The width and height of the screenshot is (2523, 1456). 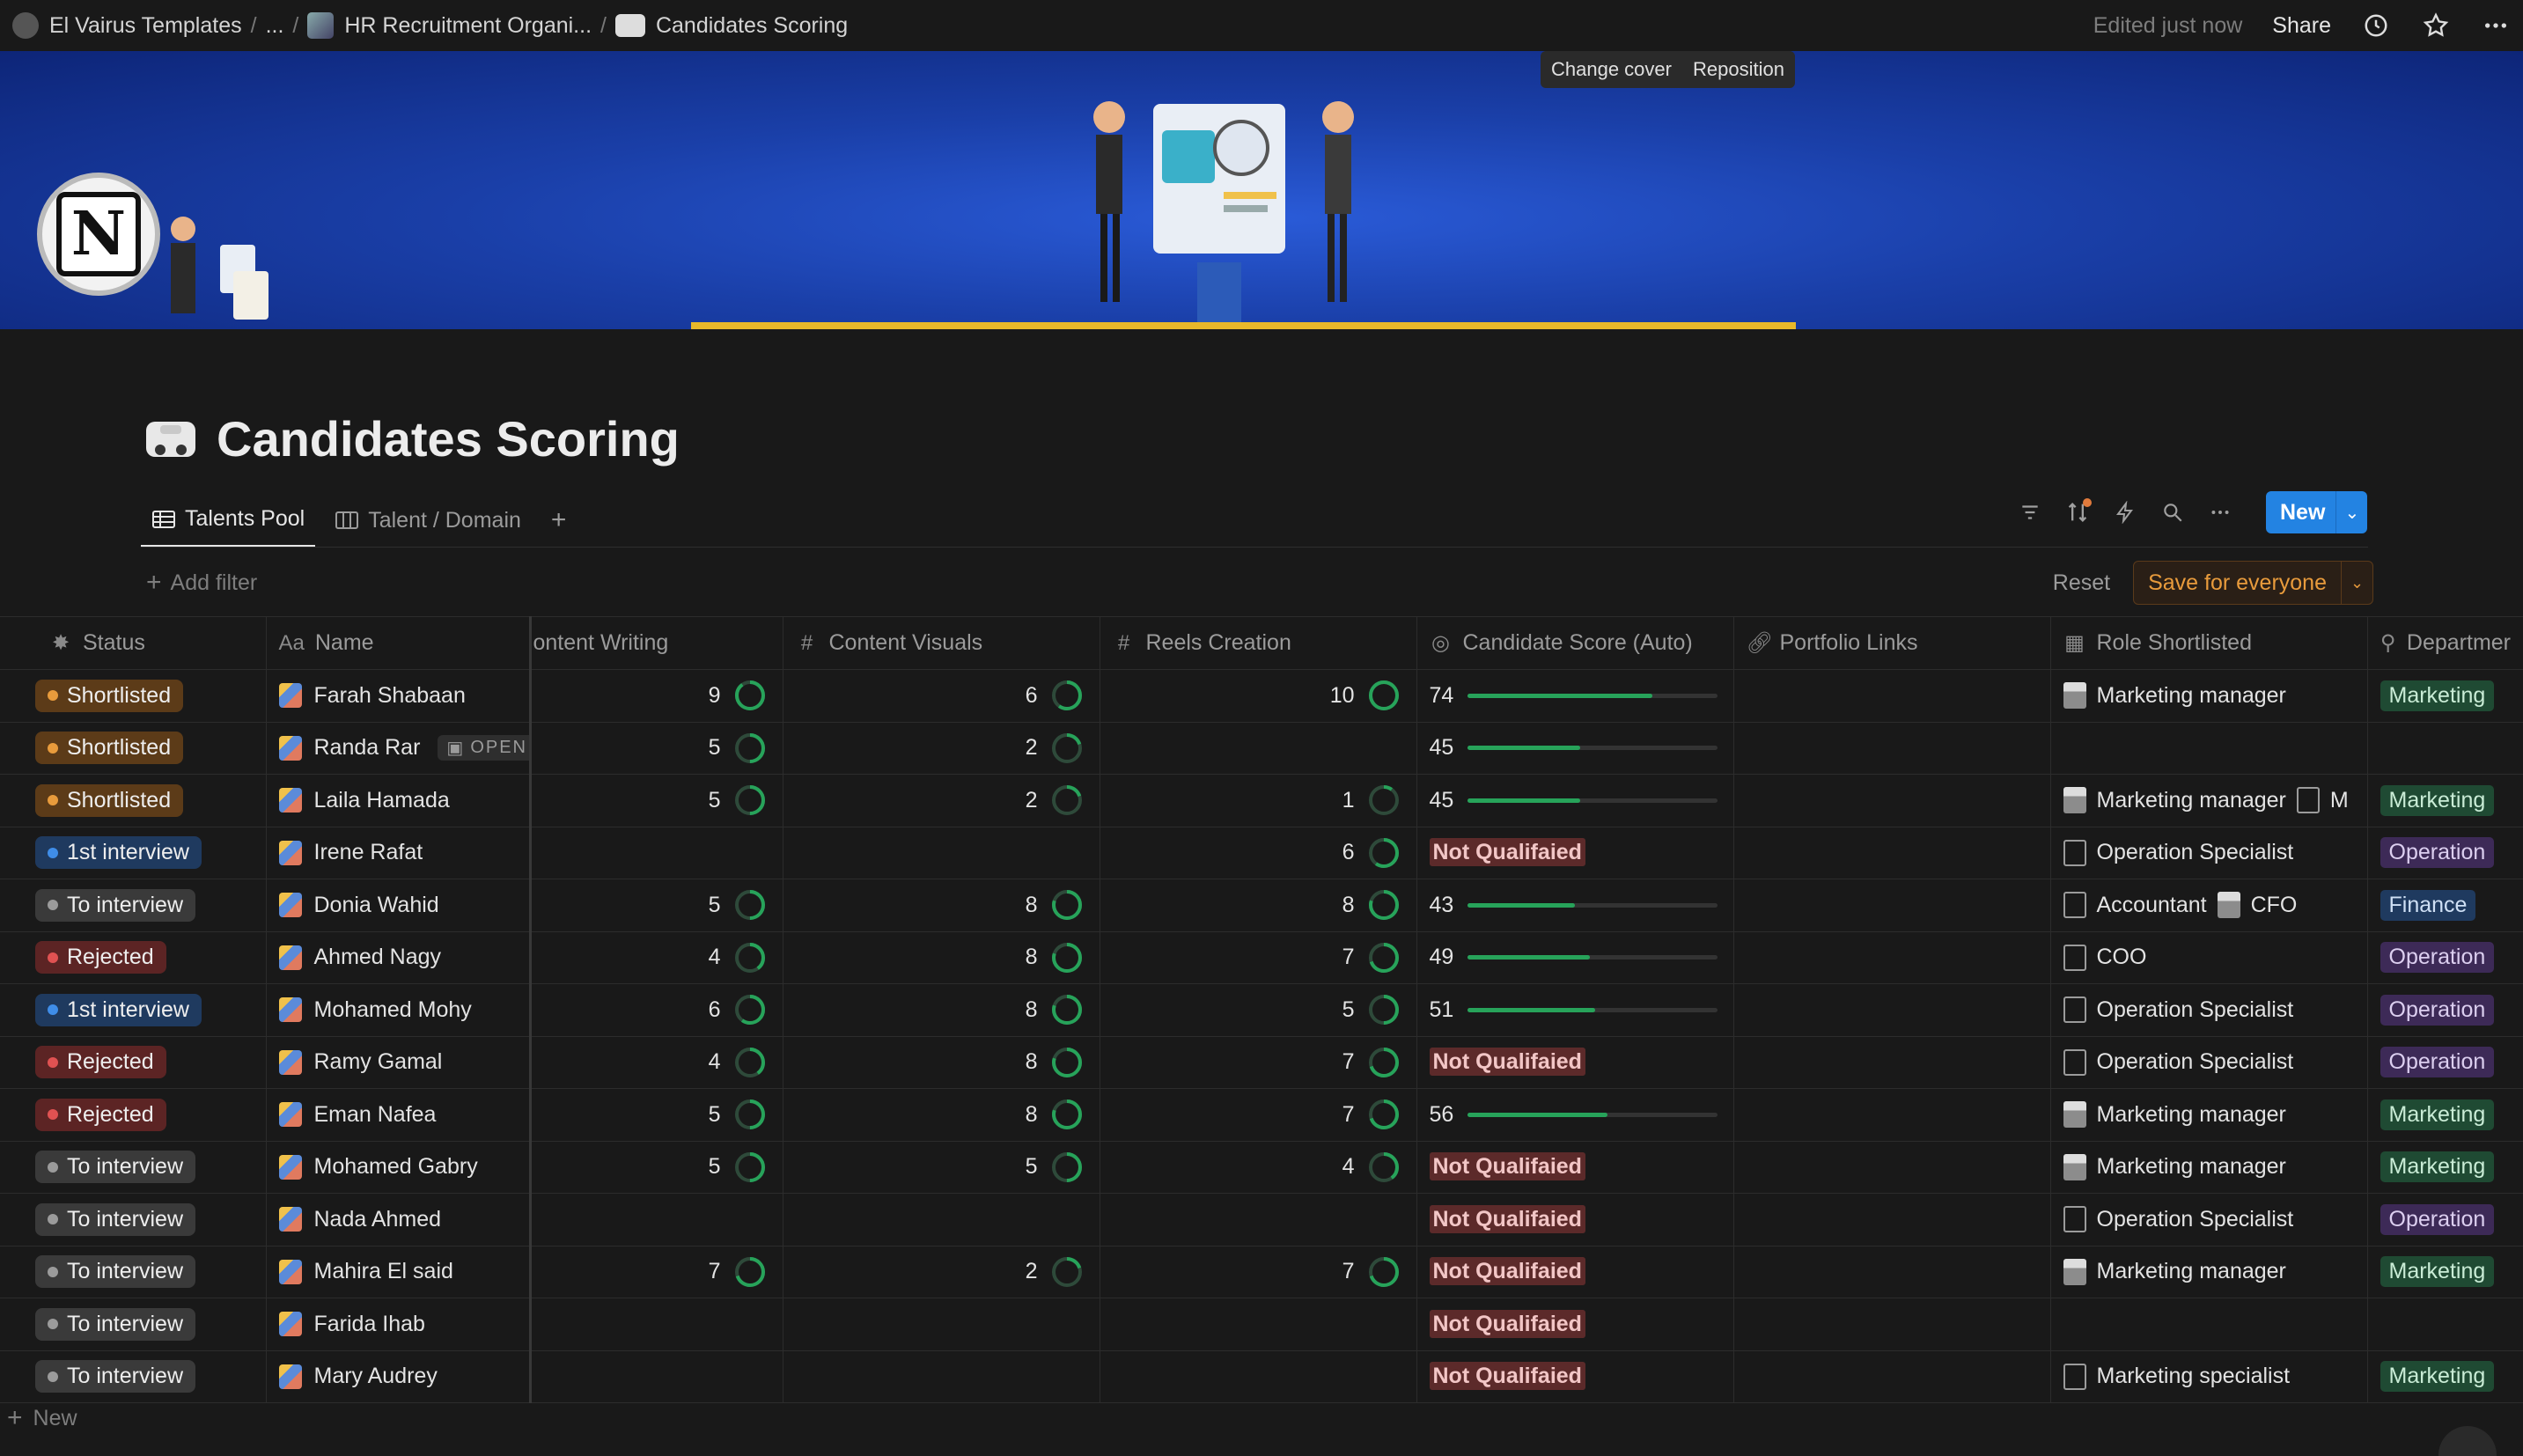 What do you see at coordinates (376, 906) in the screenshot?
I see `candidate-name: Donia Wahid` at bounding box center [376, 906].